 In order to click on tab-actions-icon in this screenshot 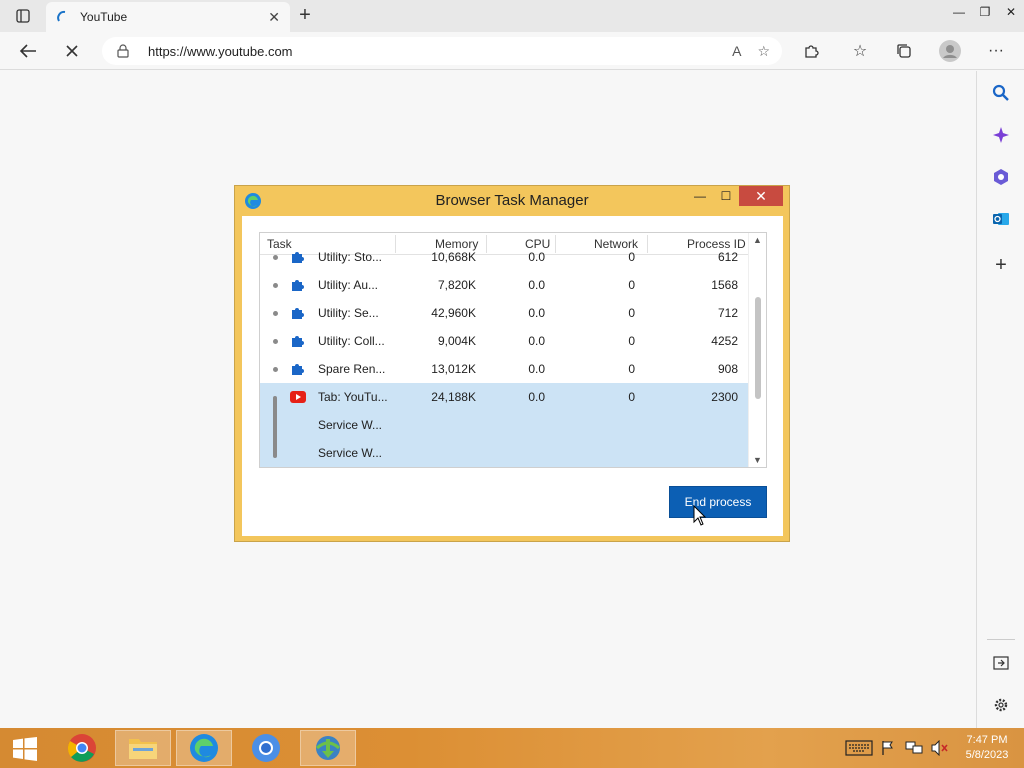, I will do `click(23, 16)`.